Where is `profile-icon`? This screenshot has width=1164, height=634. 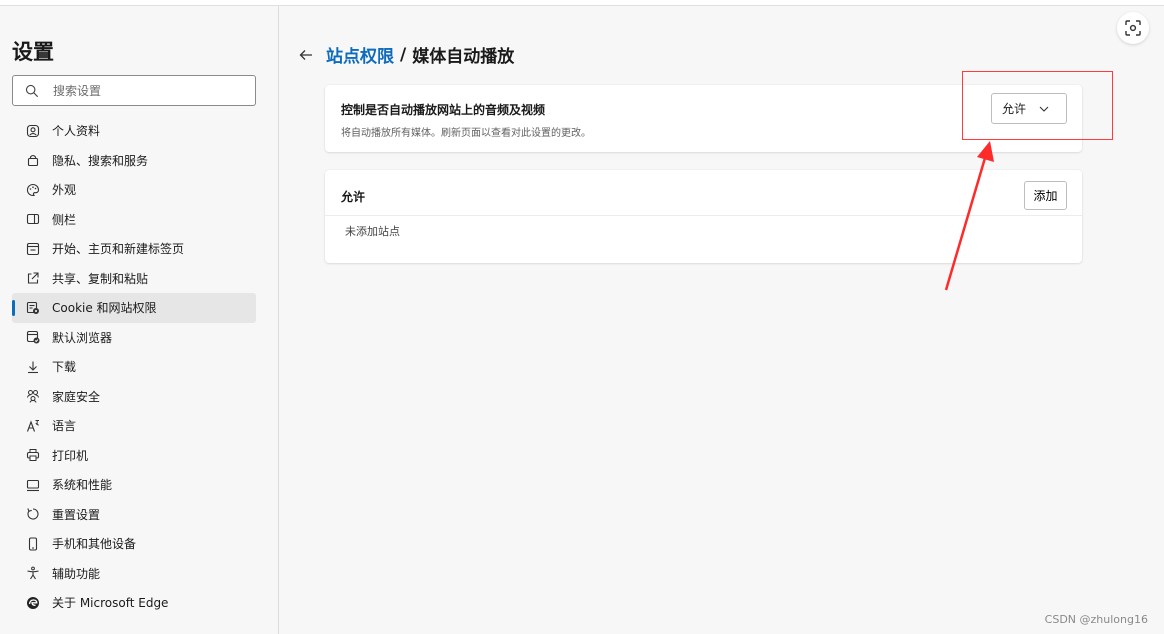 profile-icon is located at coordinates (33, 131).